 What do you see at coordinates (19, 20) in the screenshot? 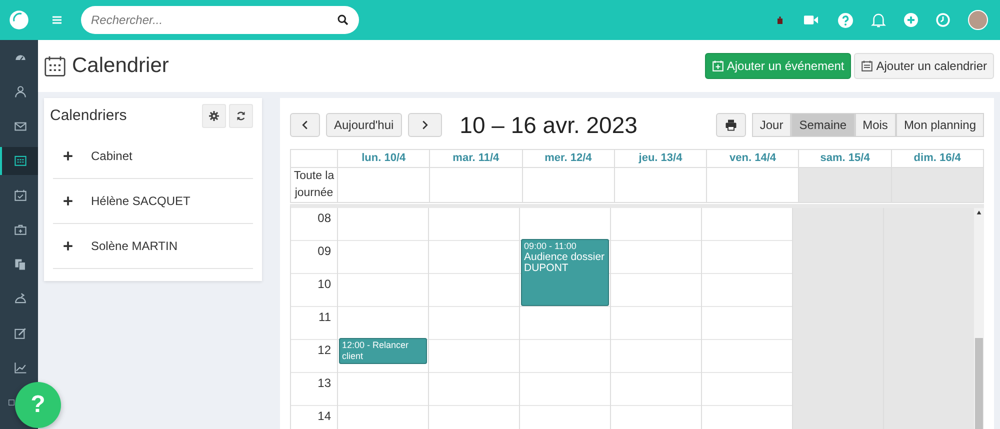
I see `logo-icon` at bounding box center [19, 20].